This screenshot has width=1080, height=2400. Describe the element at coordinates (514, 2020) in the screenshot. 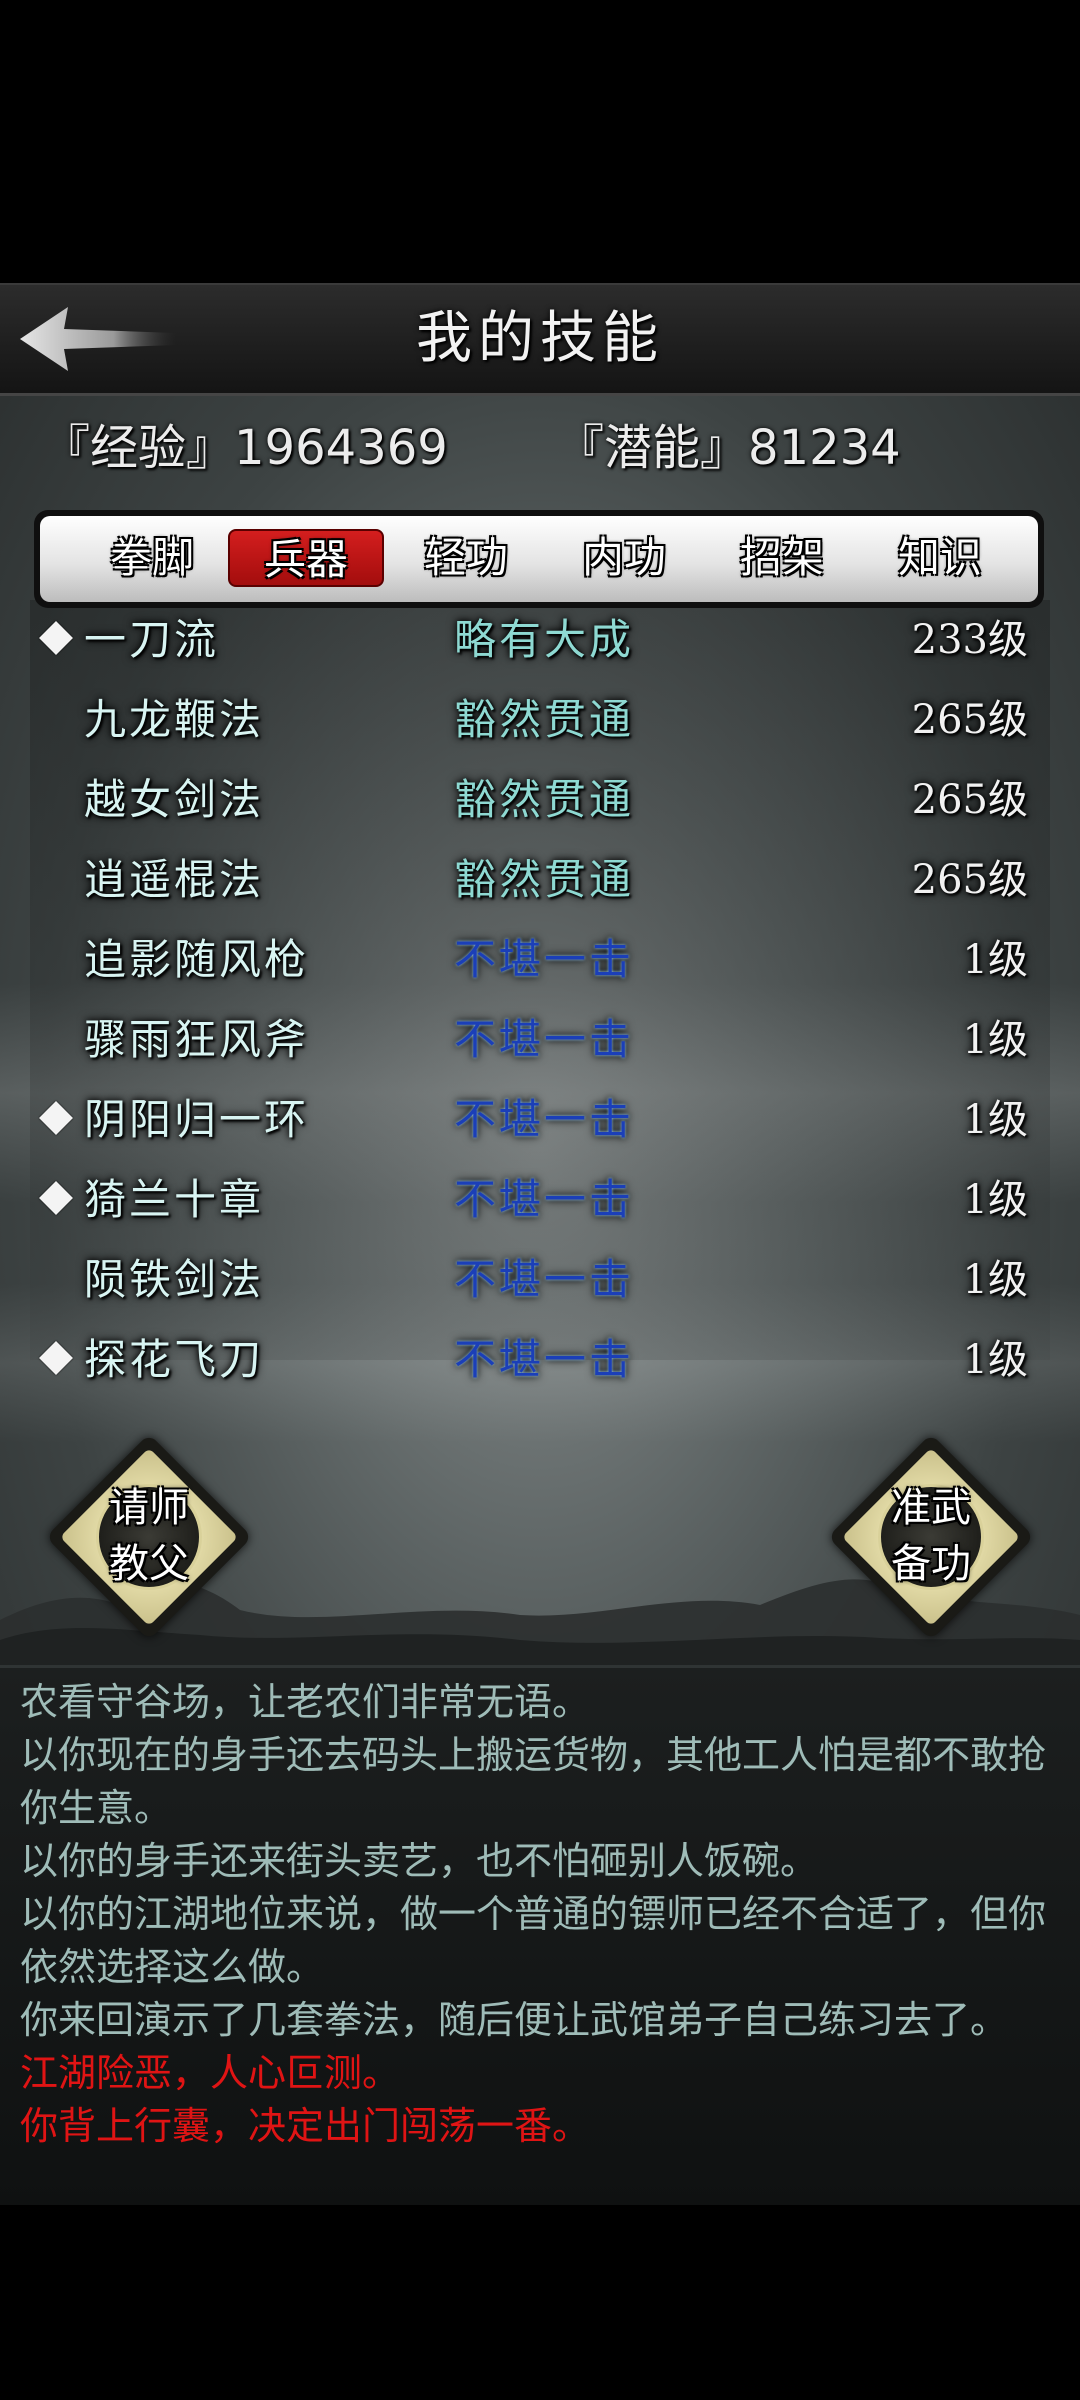

I see `log-line: 你来回演示了几套拳法，随后便让武馆弟子自己练习去了。` at that location.